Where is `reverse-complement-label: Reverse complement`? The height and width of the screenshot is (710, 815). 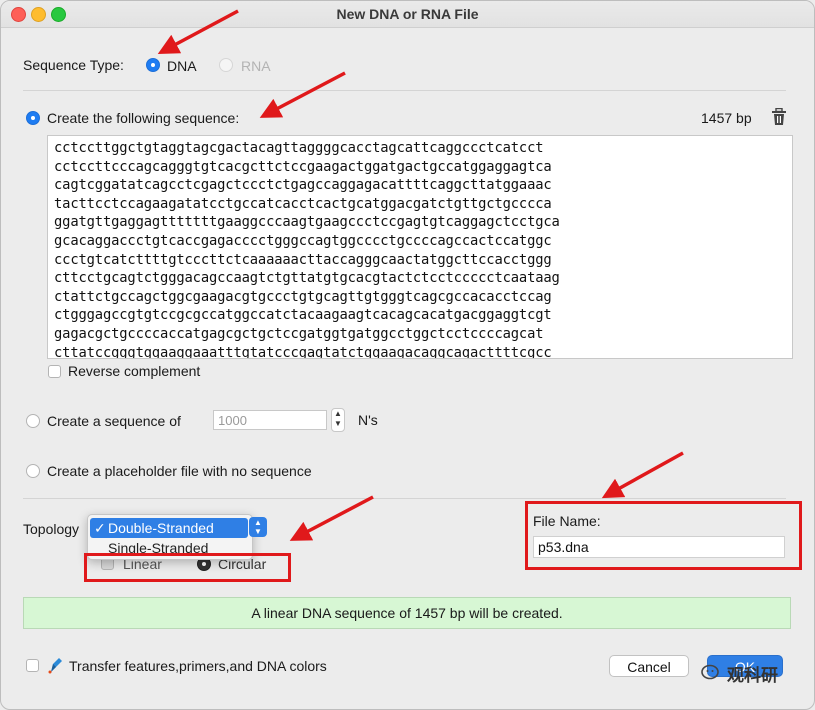
reverse-complement-label: Reverse complement is located at coordinates (134, 371).